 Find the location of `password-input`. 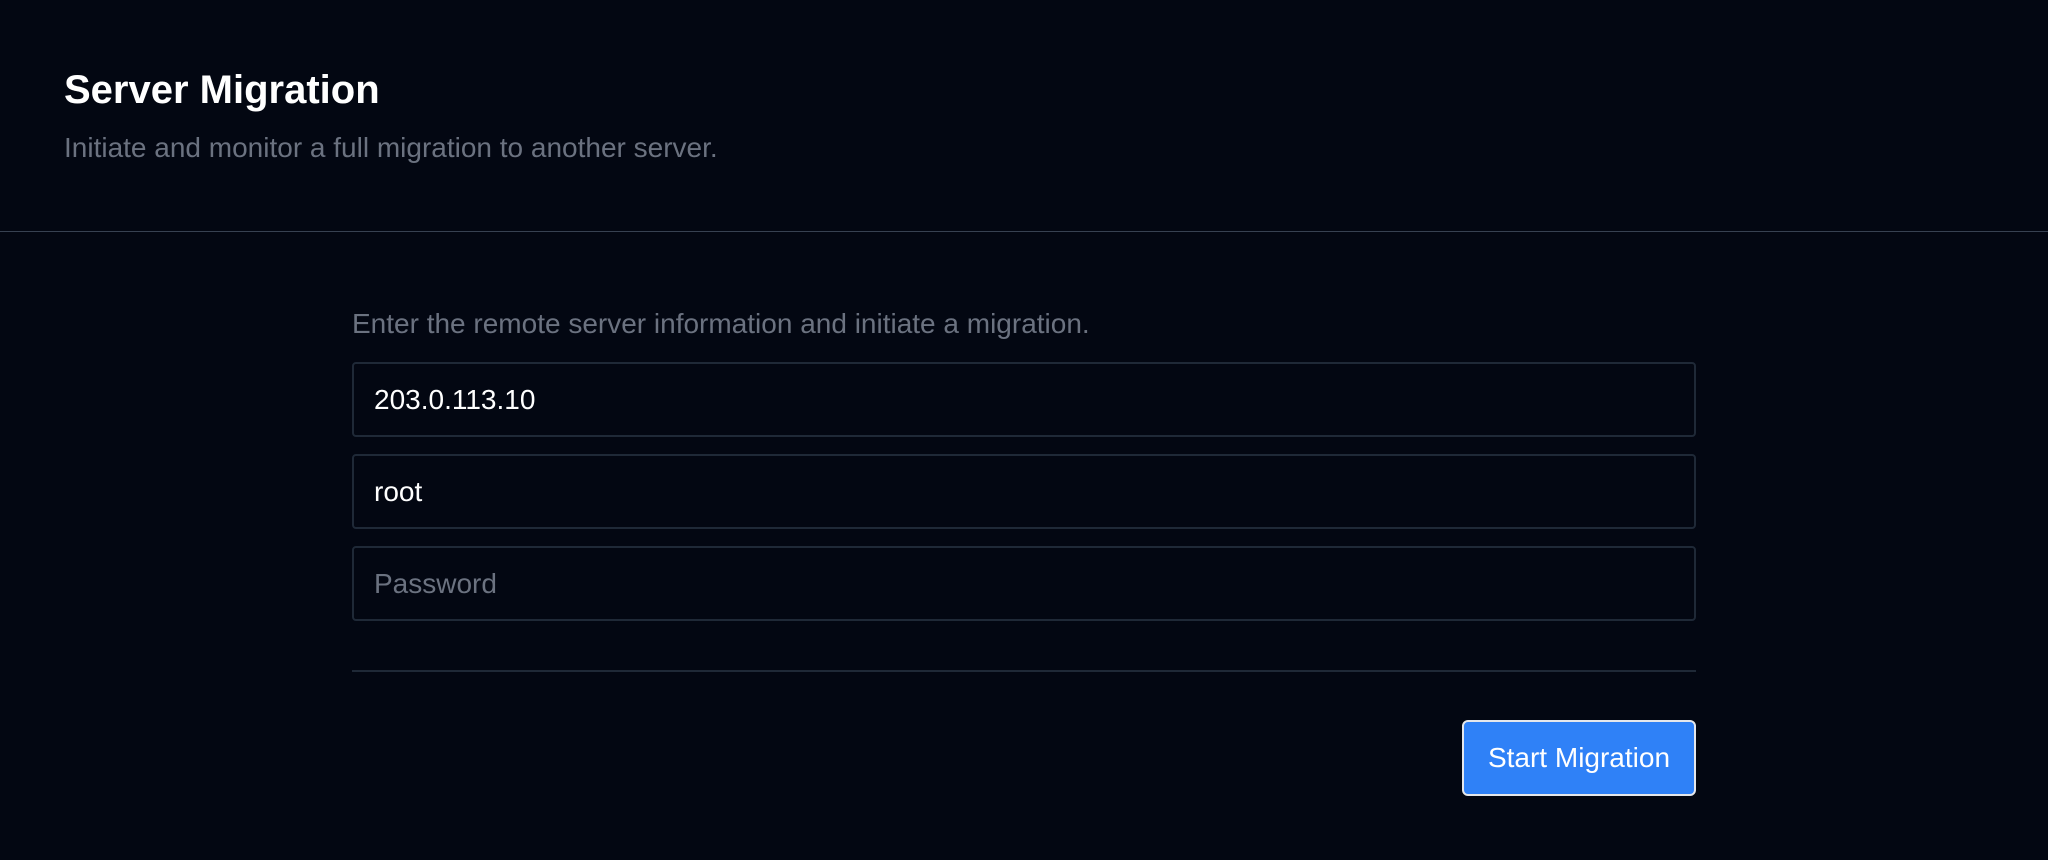

password-input is located at coordinates (1024, 583).